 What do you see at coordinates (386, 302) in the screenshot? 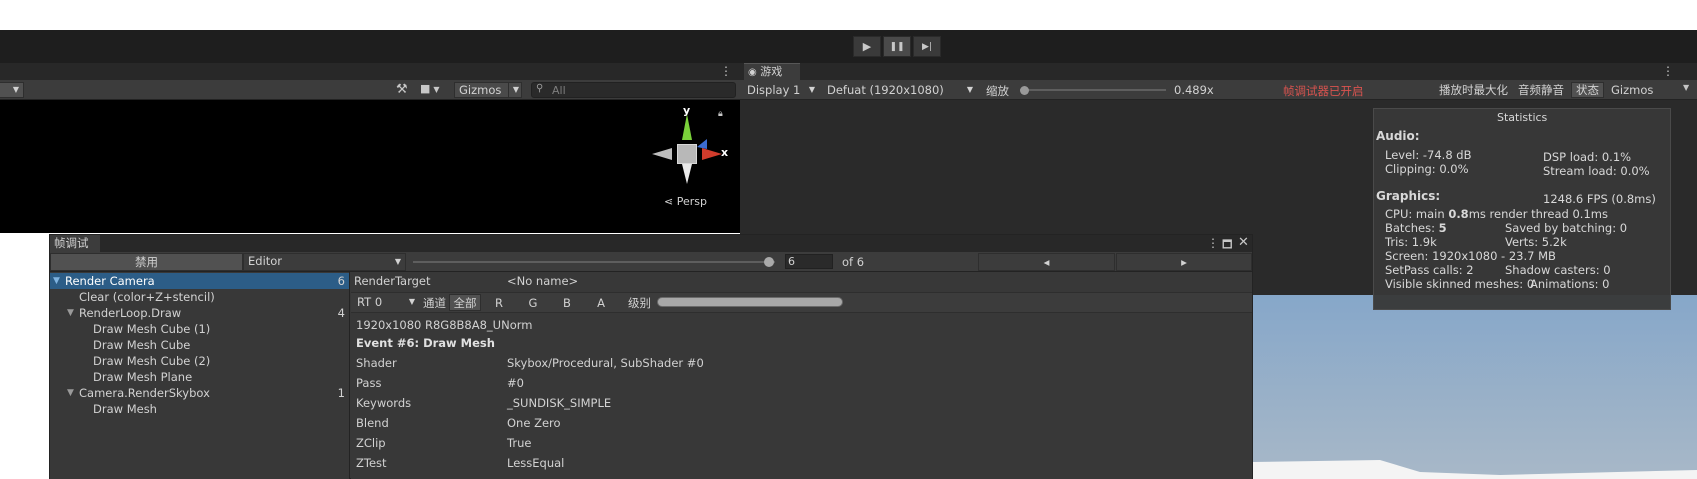
I see `rt-dropdown: RT 0 ▼` at bounding box center [386, 302].